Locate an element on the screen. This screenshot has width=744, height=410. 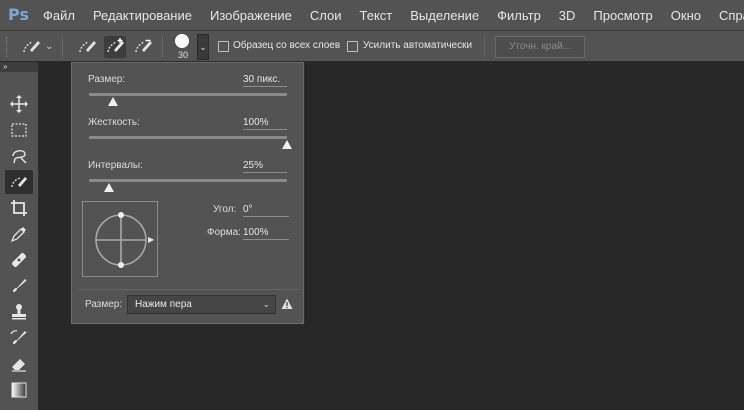
new-selection-icon is located at coordinates (87, 47).